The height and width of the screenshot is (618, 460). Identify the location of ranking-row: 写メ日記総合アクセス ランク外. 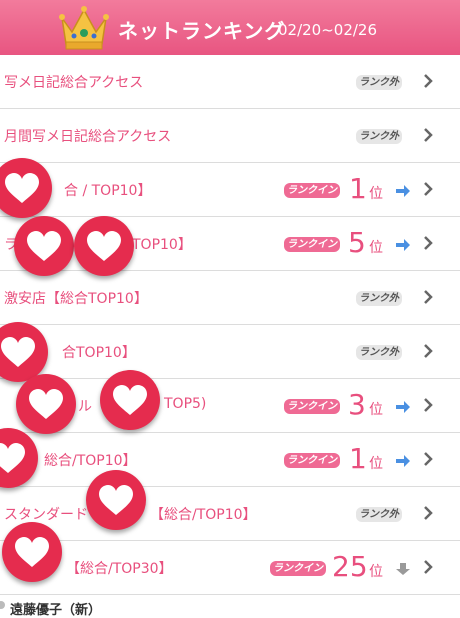
(230, 82).